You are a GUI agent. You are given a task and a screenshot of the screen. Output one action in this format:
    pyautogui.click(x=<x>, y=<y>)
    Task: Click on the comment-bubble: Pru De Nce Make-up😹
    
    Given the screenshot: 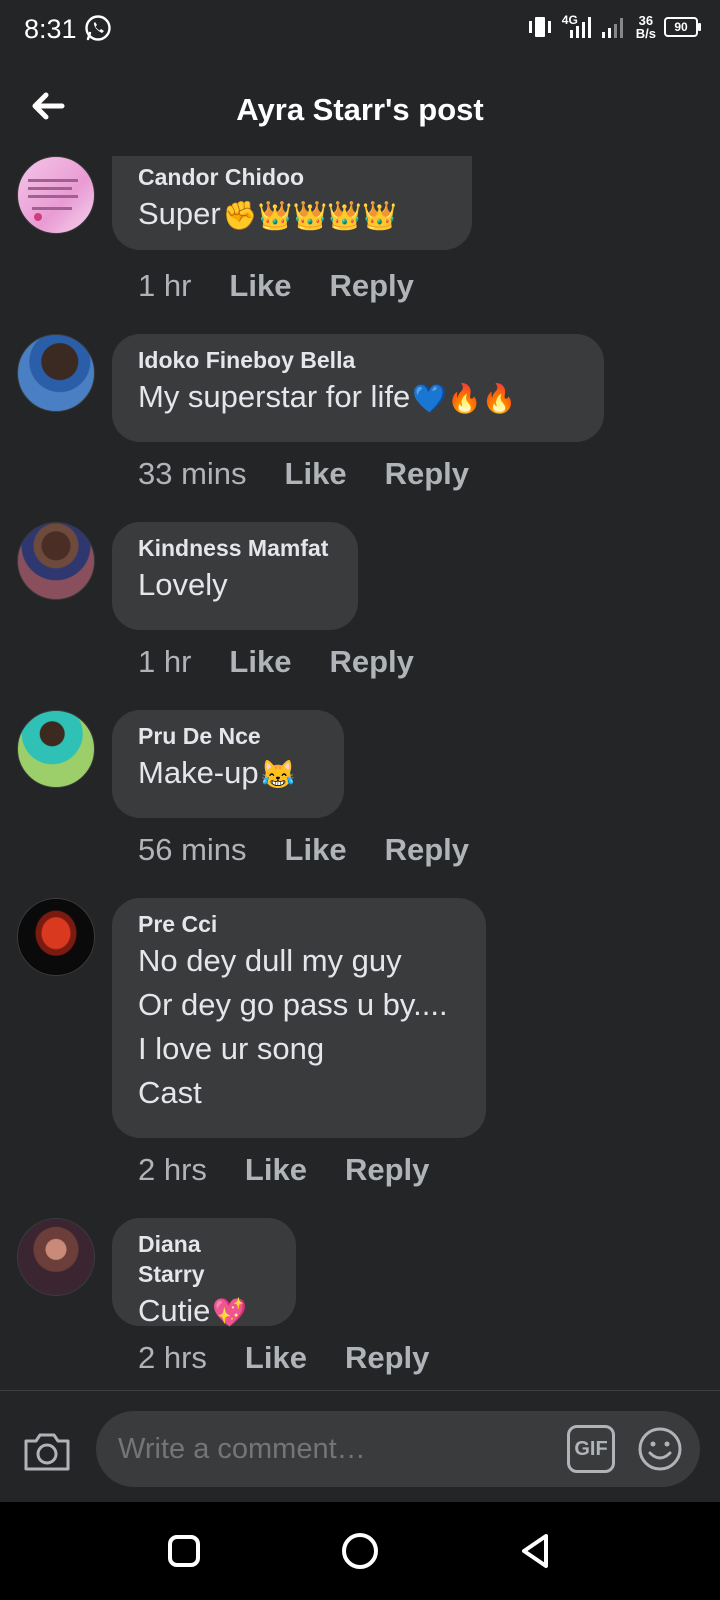 What is the action you would take?
    pyautogui.click(x=228, y=764)
    